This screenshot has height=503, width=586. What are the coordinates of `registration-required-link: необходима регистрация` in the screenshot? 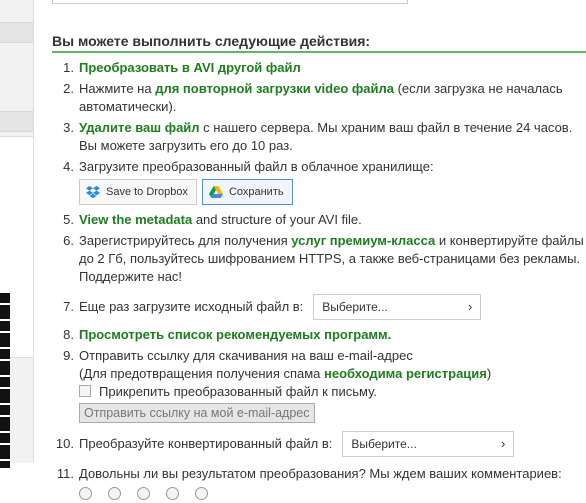 It's located at (405, 373).